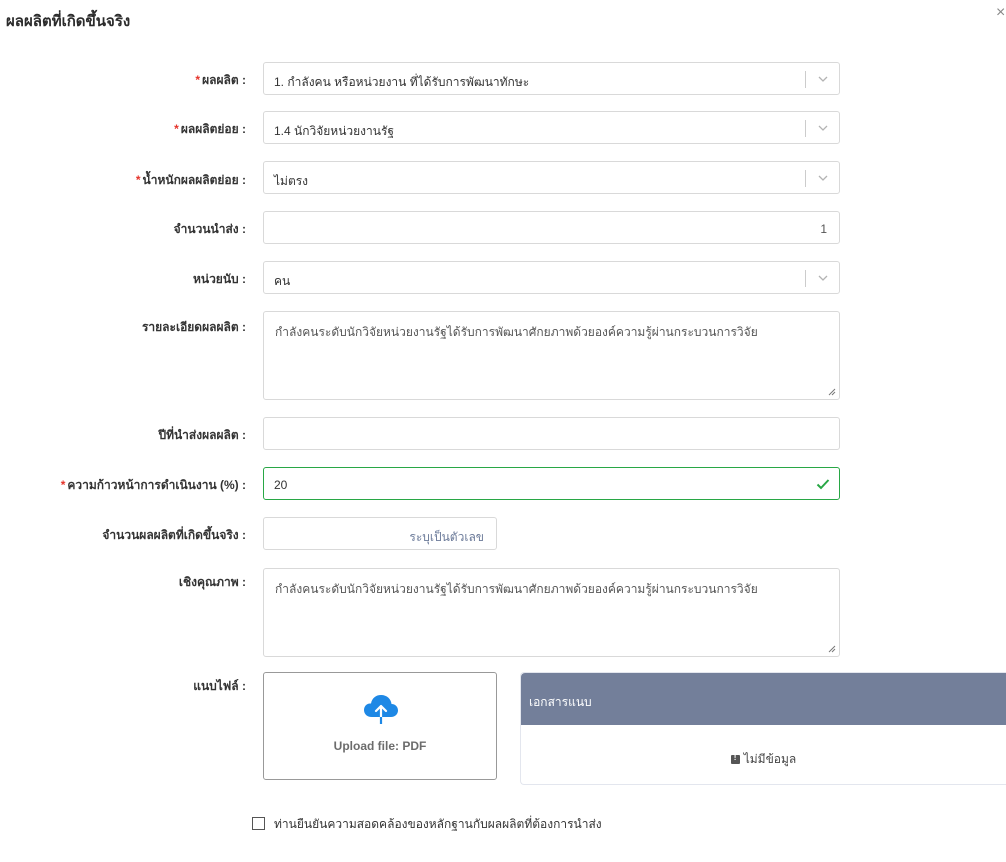 The height and width of the screenshot is (862, 1006). What do you see at coordinates (220, 80) in the screenshot?
I see `output-label: * ผลผลิต :` at bounding box center [220, 80].